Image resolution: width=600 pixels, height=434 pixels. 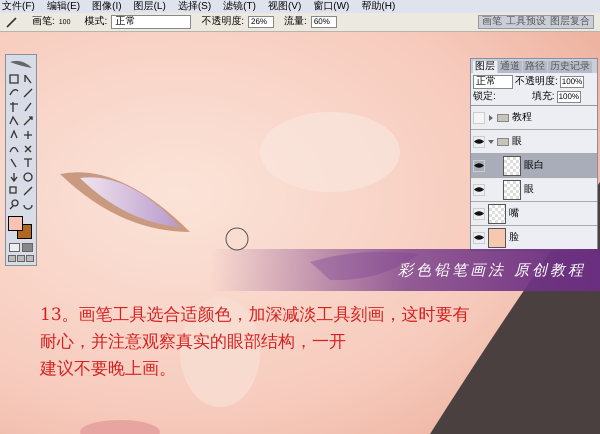 I want to click on layer-row: 眼, so click(x=534, y=190).